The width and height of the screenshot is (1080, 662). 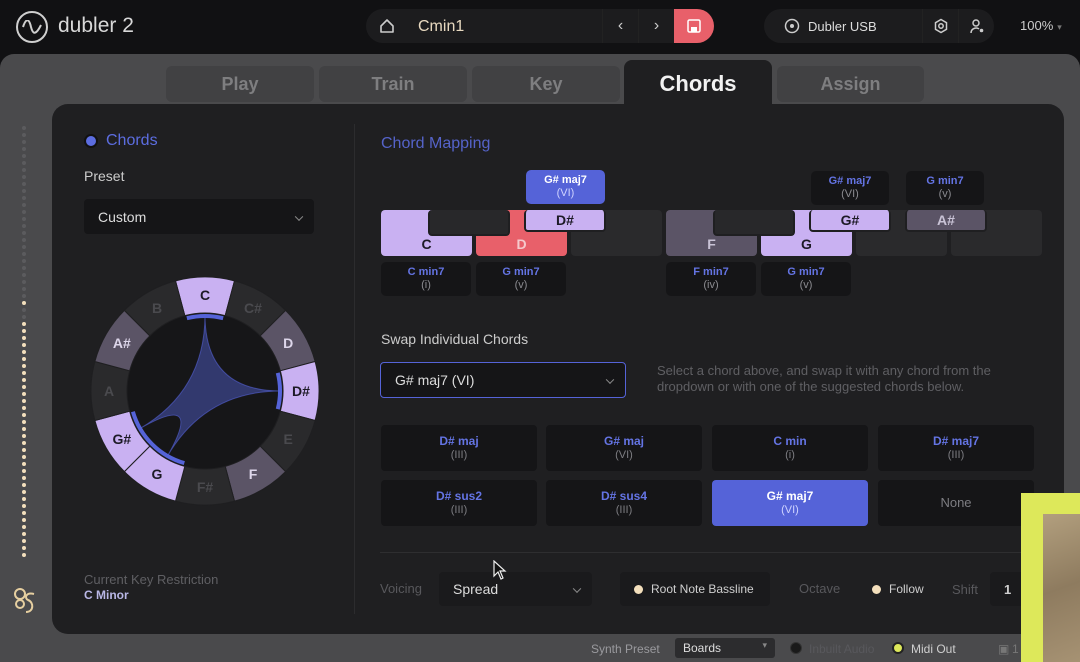 I want to click on chord-slot-d-sharp: G# maj7 (VI), so click(x=565, y=187).